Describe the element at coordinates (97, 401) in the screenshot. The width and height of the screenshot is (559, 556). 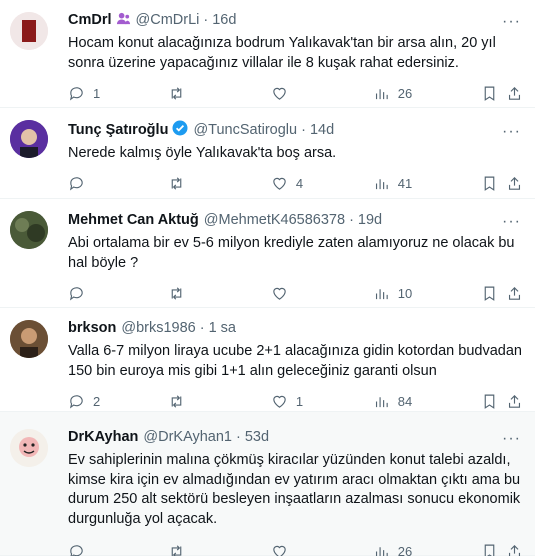
I see `reply-count: 2` at that location.